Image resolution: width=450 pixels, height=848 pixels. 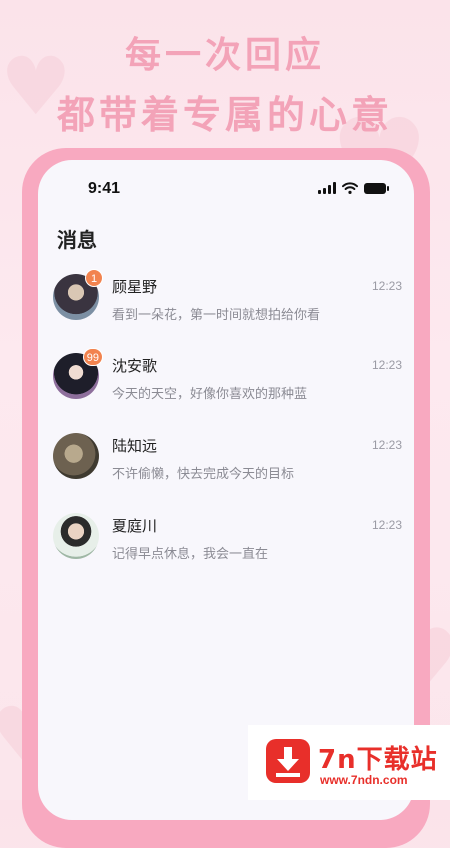 I want to click on message-preview: 今天的天空，好像你喜欢的那种蓝, so click(x=210, y=394).